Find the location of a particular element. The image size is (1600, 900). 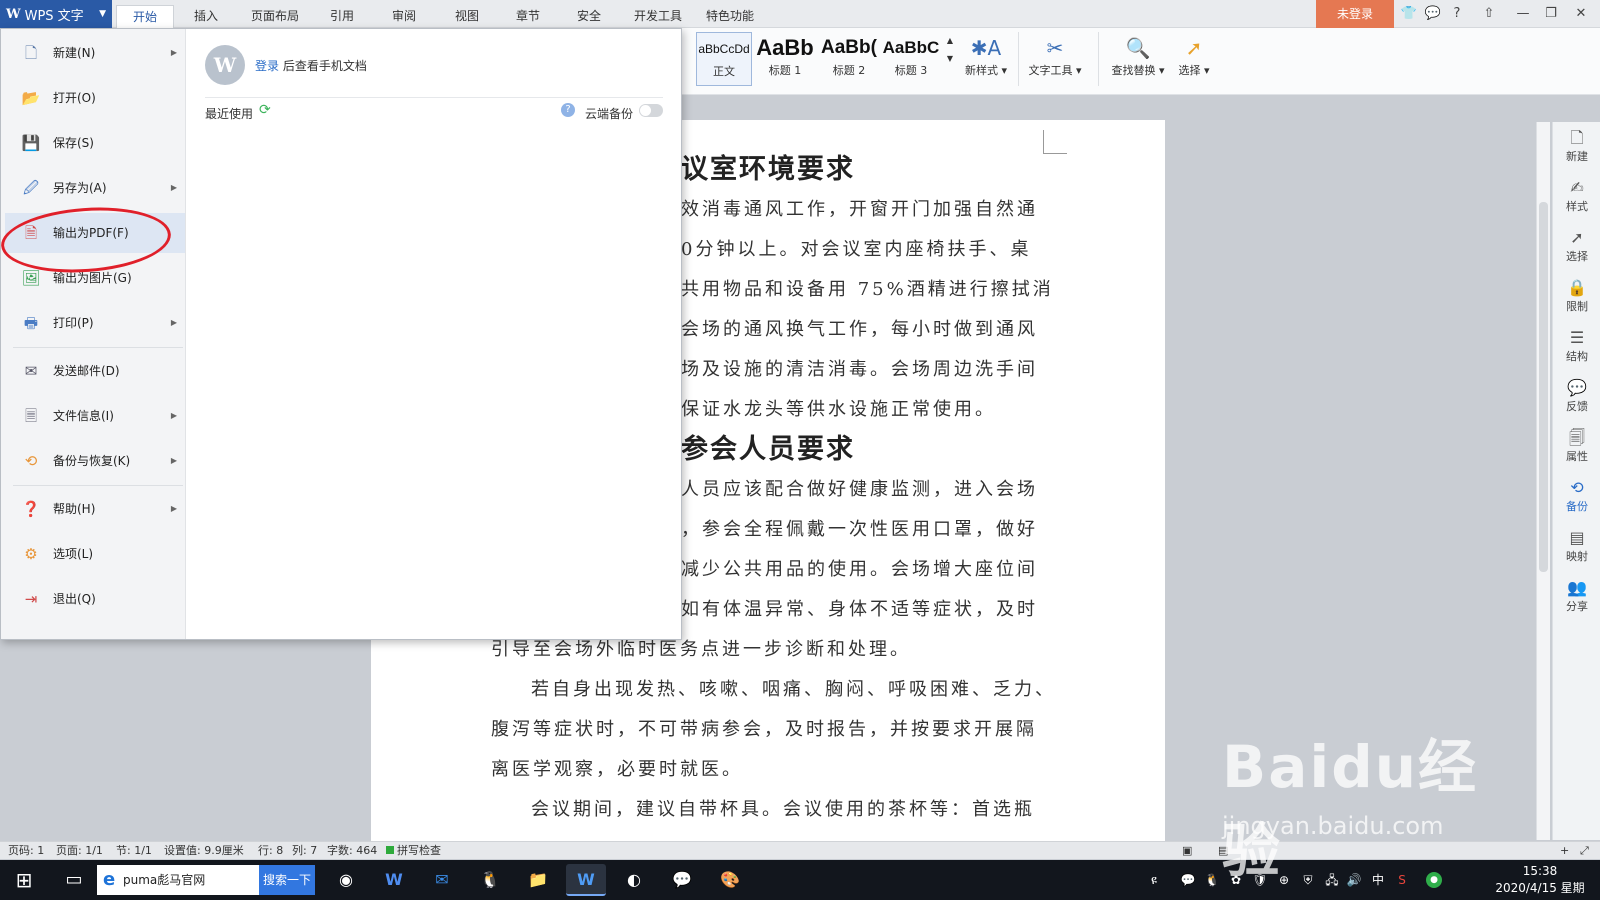

wechat-app-icon: 💬 is located at coordinates (682, 880).